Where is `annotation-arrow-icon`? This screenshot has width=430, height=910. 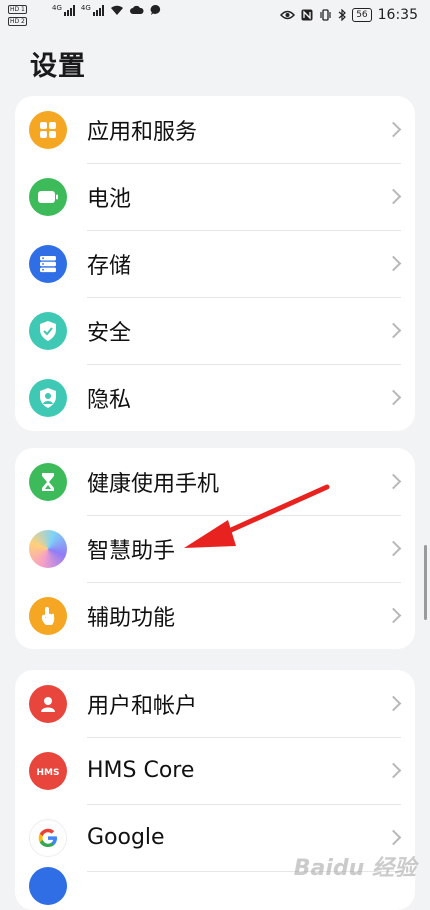 annotation-arrow-icon is located at coordinates (257, 516).